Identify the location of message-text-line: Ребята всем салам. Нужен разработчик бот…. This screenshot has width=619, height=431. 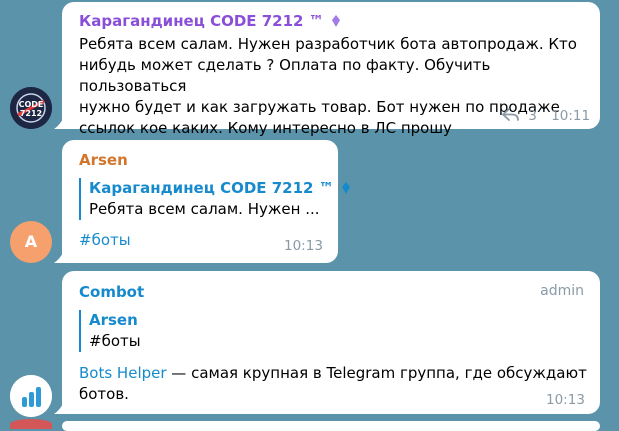
(328, 44).